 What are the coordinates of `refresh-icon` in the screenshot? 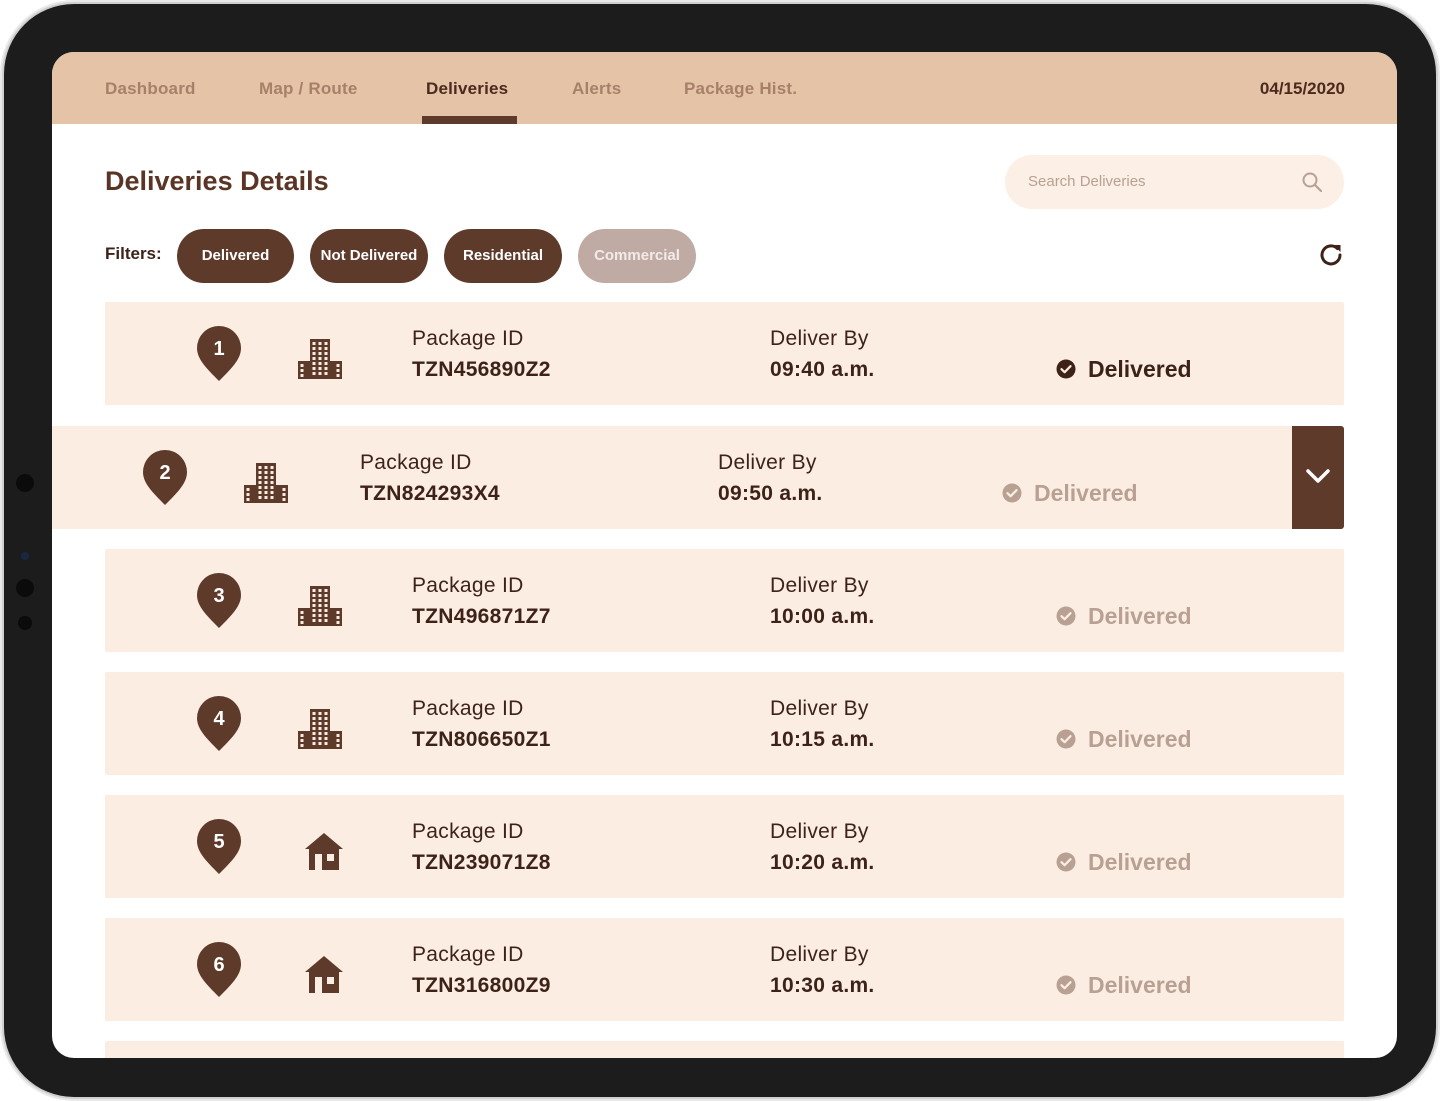 It's located at (1331, 255).